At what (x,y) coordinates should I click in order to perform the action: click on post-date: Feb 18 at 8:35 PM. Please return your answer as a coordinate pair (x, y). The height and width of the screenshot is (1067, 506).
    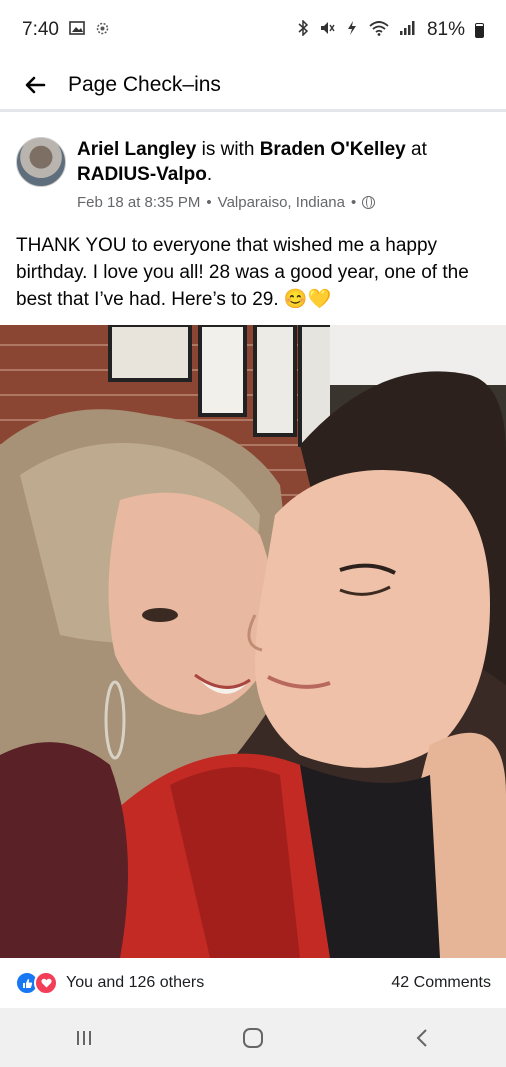
    Looking at the image, I should click on (138, 202).